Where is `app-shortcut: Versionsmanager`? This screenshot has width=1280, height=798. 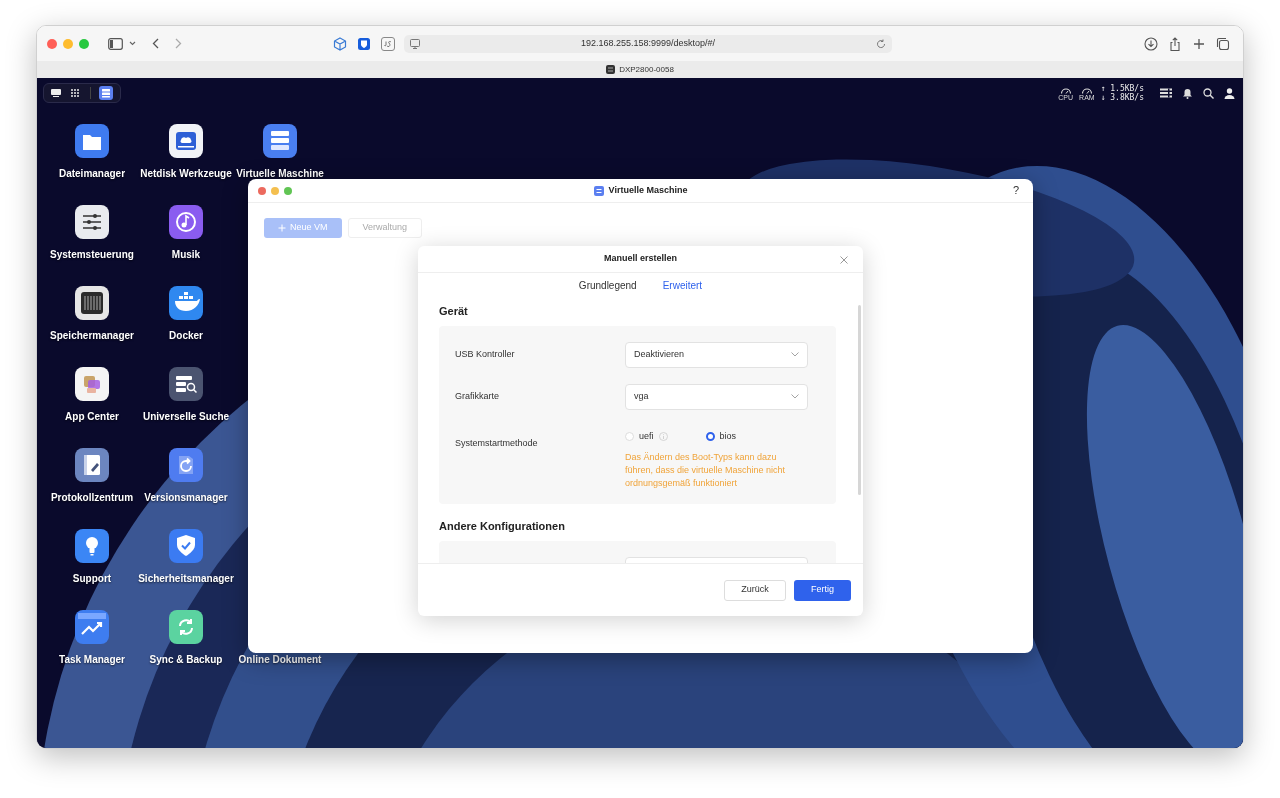
app-shortcut: Versionsmanager is located at coordinates (186, 475).